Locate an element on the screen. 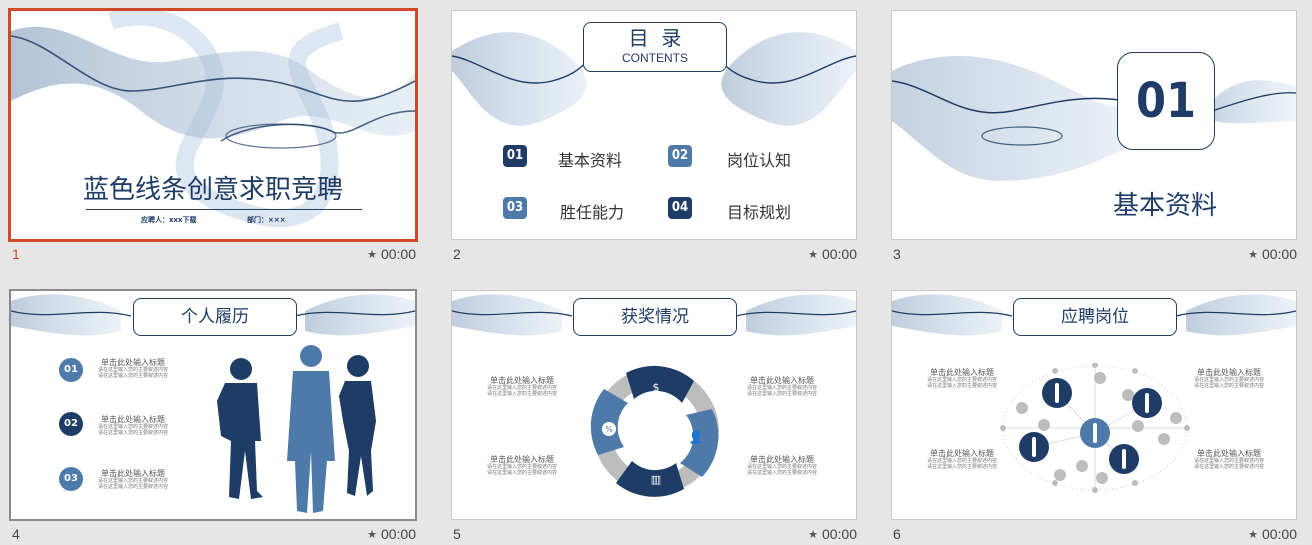 This screenshot has width=1312, height=545. wordpress-icon is located at coordinates (1044, 425).